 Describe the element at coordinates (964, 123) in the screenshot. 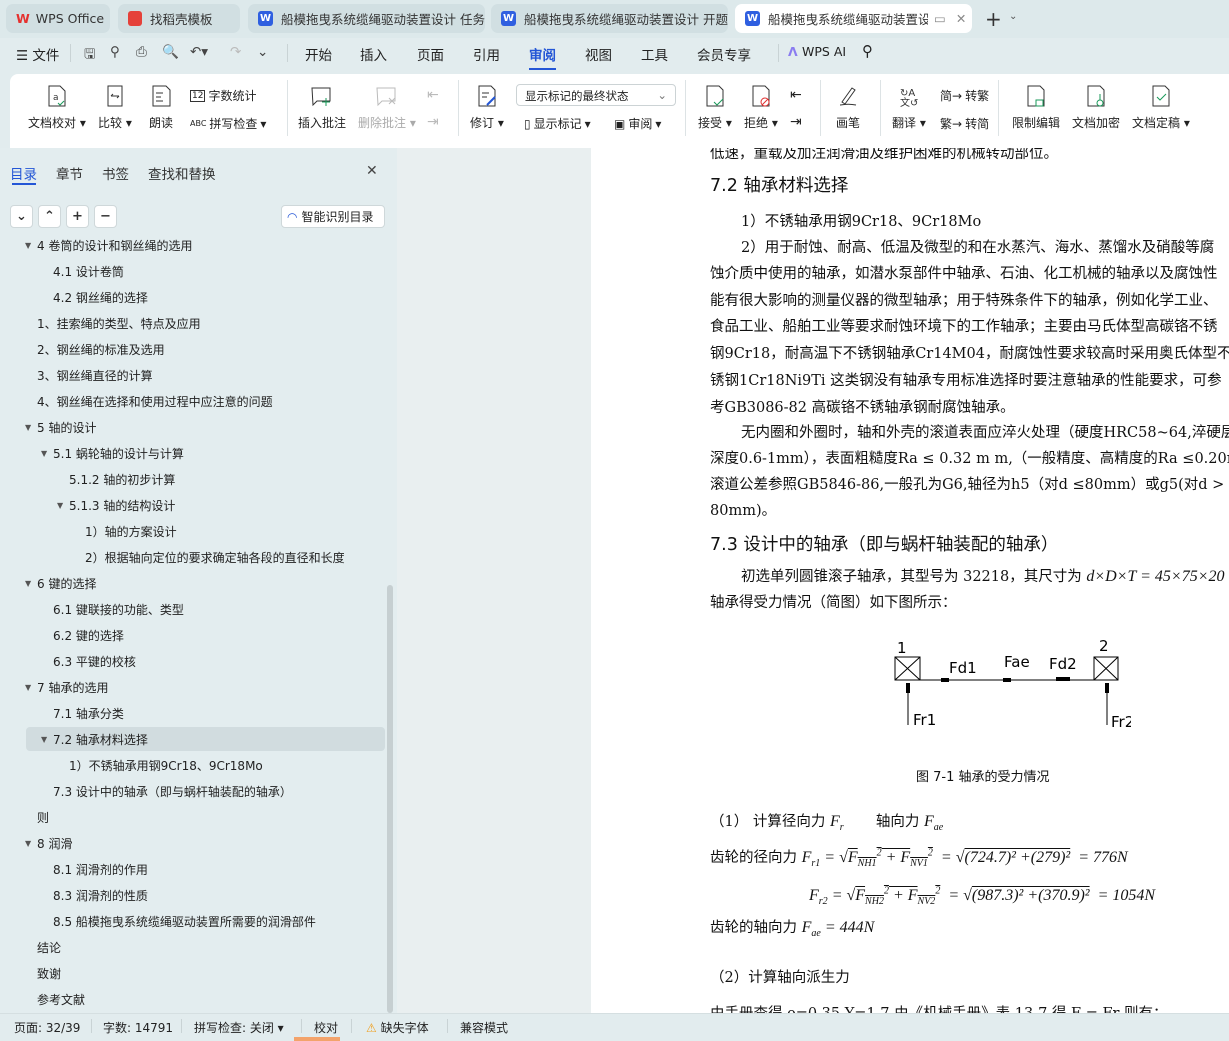

I see `to-simplified-button: 繁→ 转简` at that location.